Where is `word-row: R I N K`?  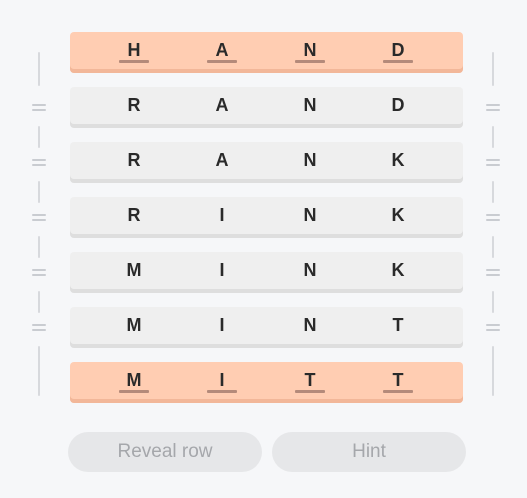 word-row: R I N K is located at coordinates (266, 217).